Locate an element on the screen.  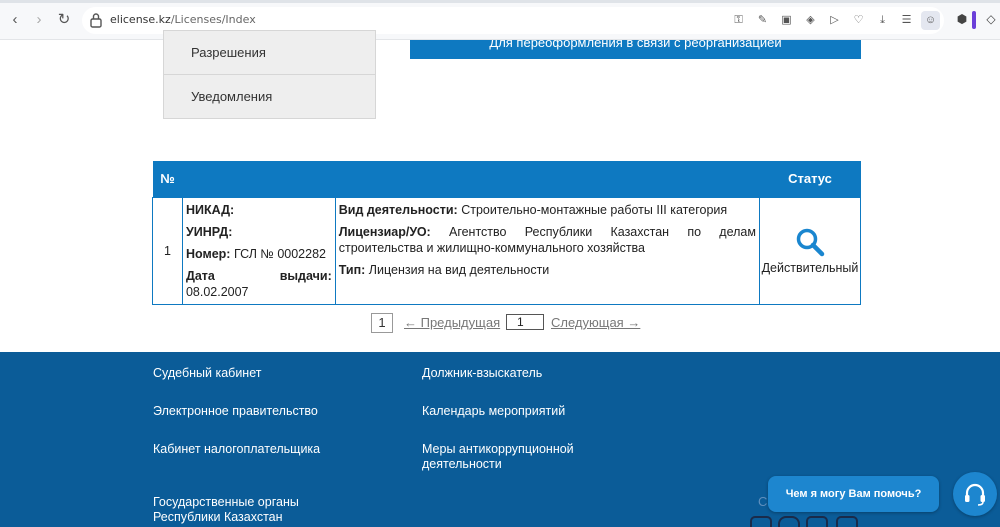
headset-icon is located at coordinates (975, 494).